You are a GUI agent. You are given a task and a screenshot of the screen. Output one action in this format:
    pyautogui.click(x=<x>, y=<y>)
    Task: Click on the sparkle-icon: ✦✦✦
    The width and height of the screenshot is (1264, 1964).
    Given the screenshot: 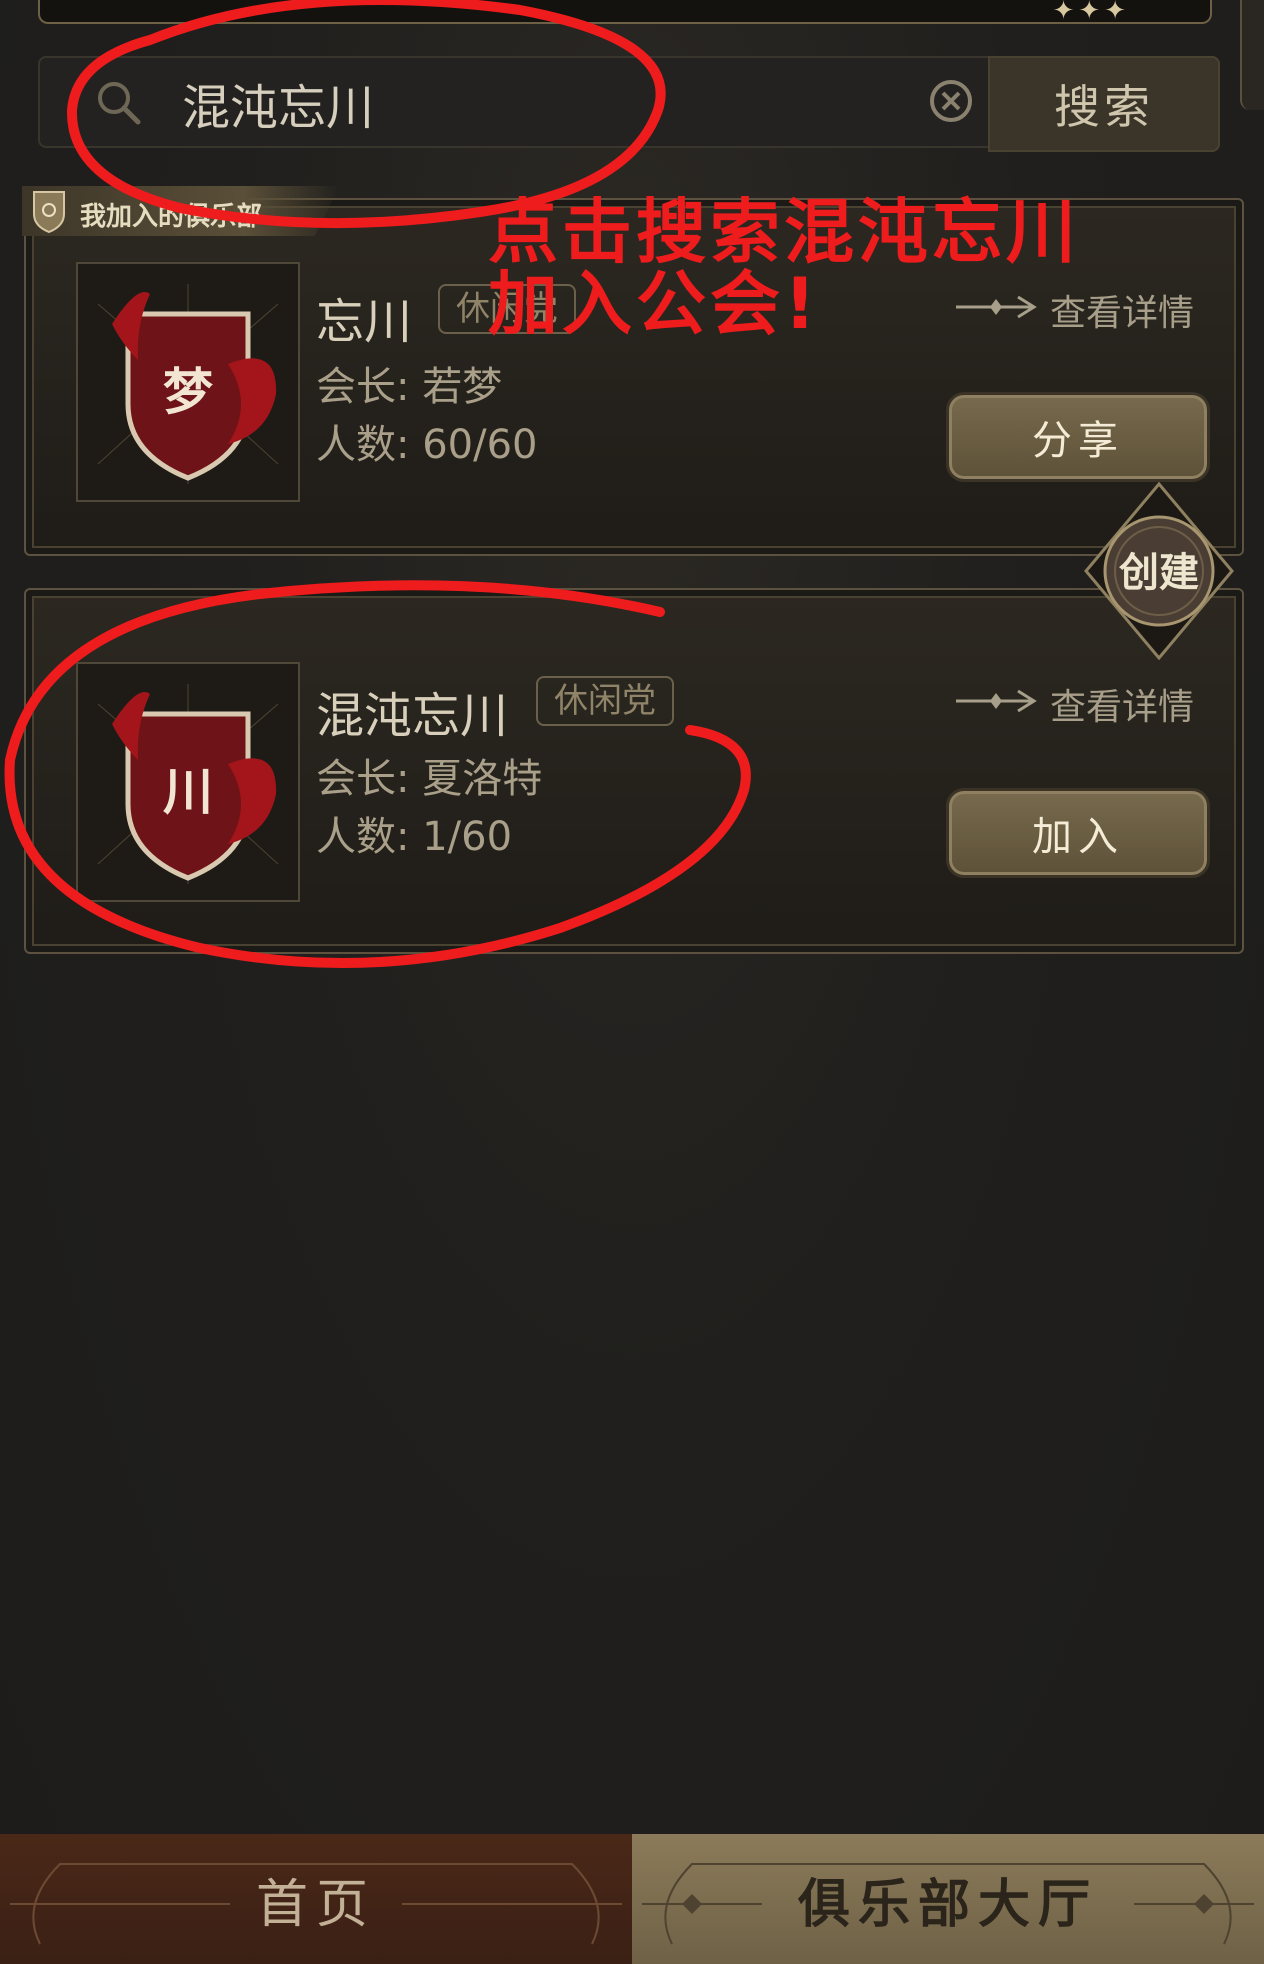 What is the action you would take?
    pyautogui.click(x=1091, y=13)
    